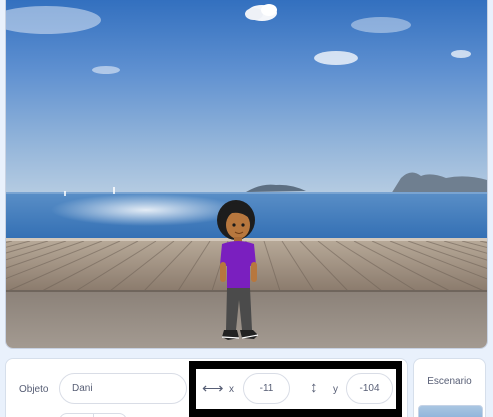 The height and width of the screenshot is (417, 493). What do you see at coordinates (34, 389) in the screenshot?
I see `sprite-name-label: Objeto` at bounding box center [34, 389].